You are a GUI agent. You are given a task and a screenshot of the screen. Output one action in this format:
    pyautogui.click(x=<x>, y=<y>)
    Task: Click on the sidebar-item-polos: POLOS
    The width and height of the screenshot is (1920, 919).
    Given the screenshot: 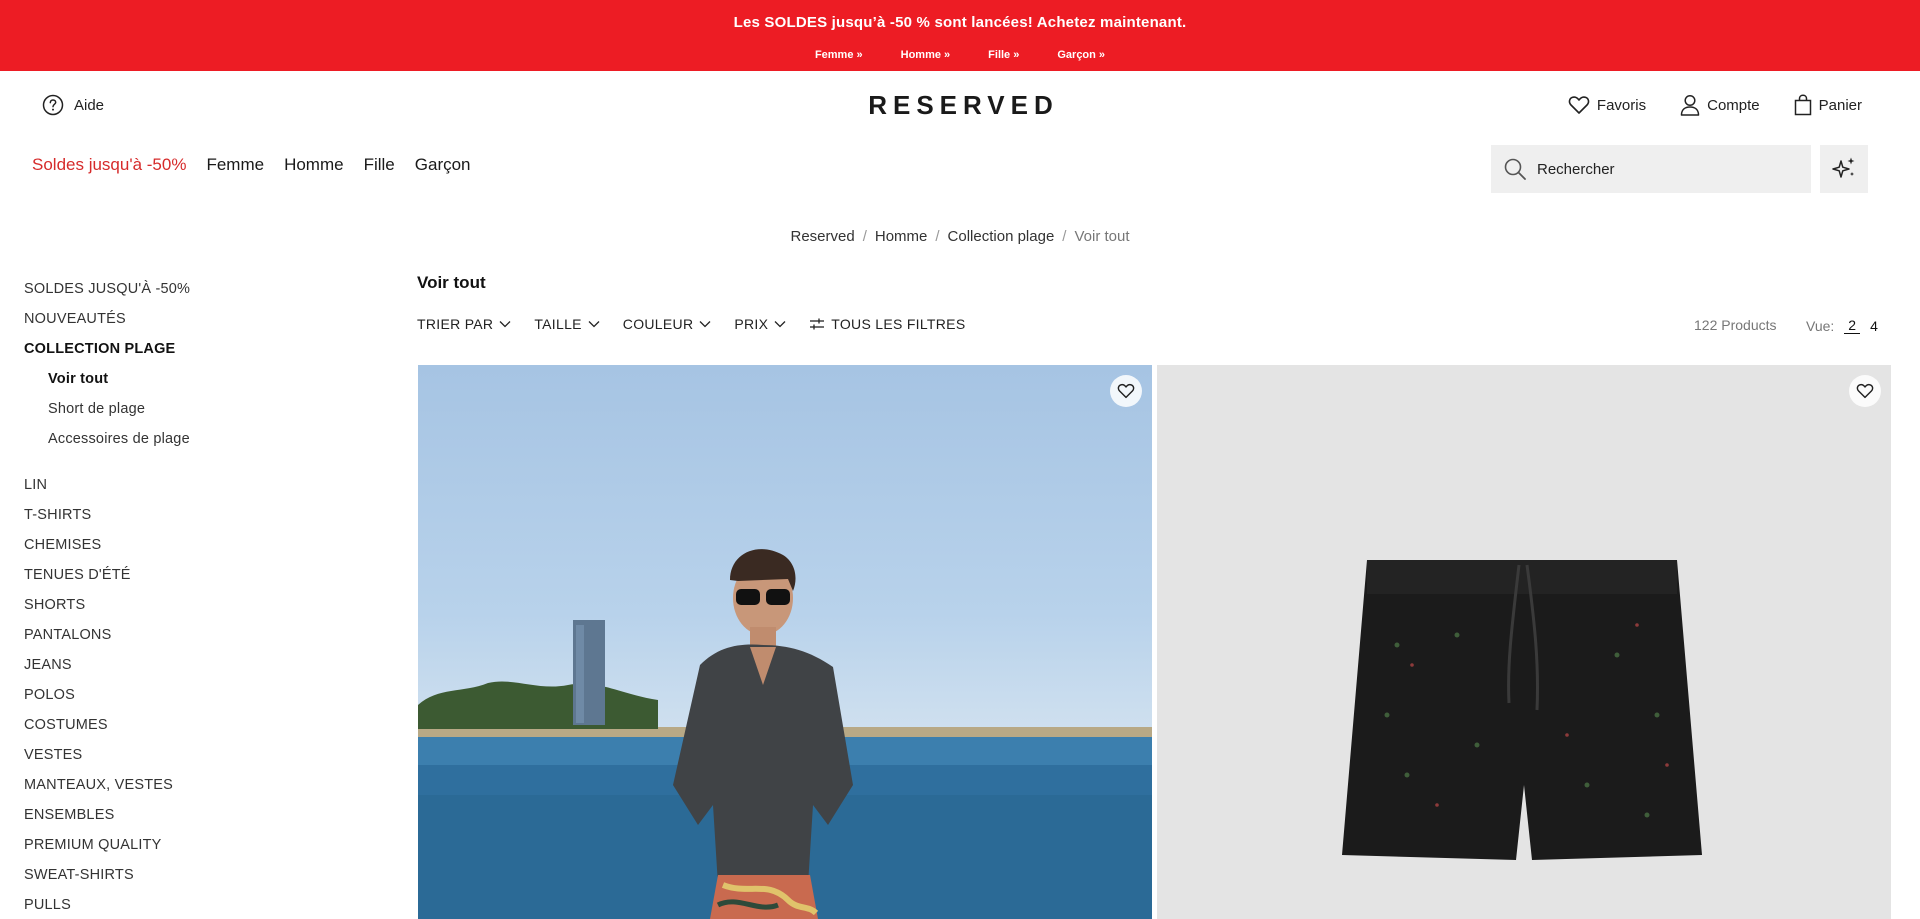 What is the action you would take?
    pyautogui.click(x=174, y=700)
    